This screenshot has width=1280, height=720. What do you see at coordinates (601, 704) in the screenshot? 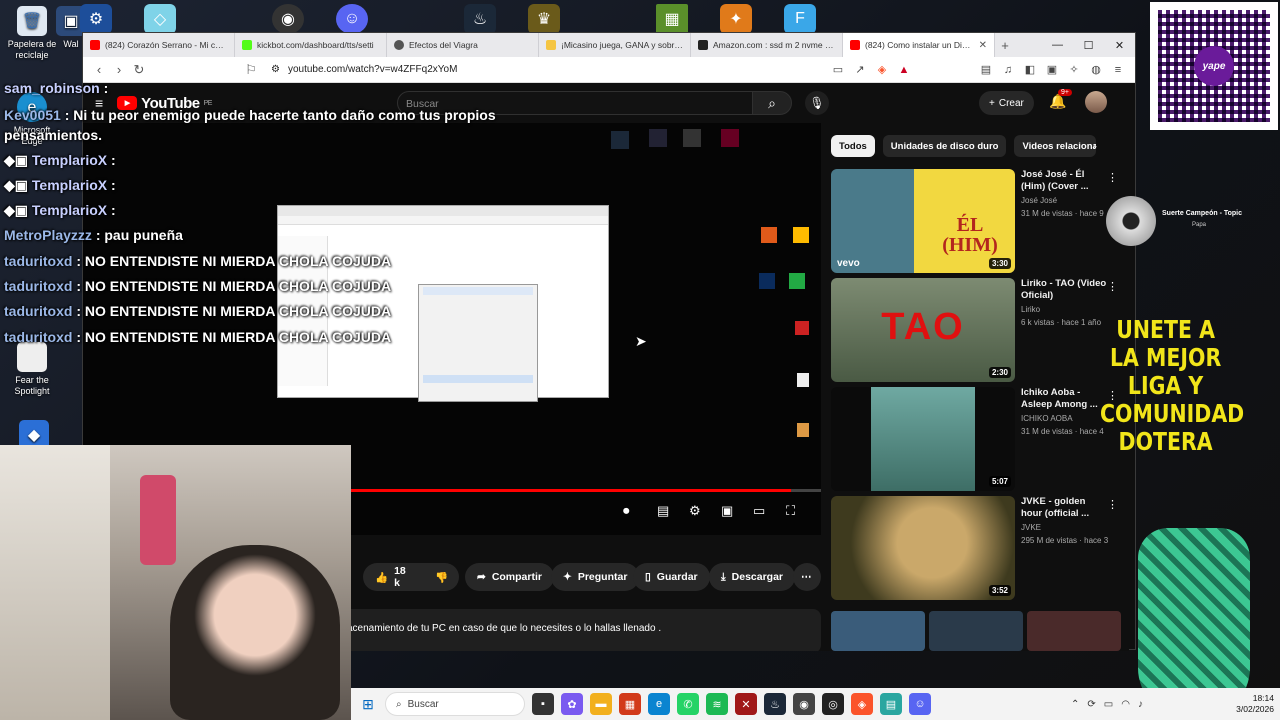
I see `file-explorer-icon: ▬` at bounding box center [601, 704].